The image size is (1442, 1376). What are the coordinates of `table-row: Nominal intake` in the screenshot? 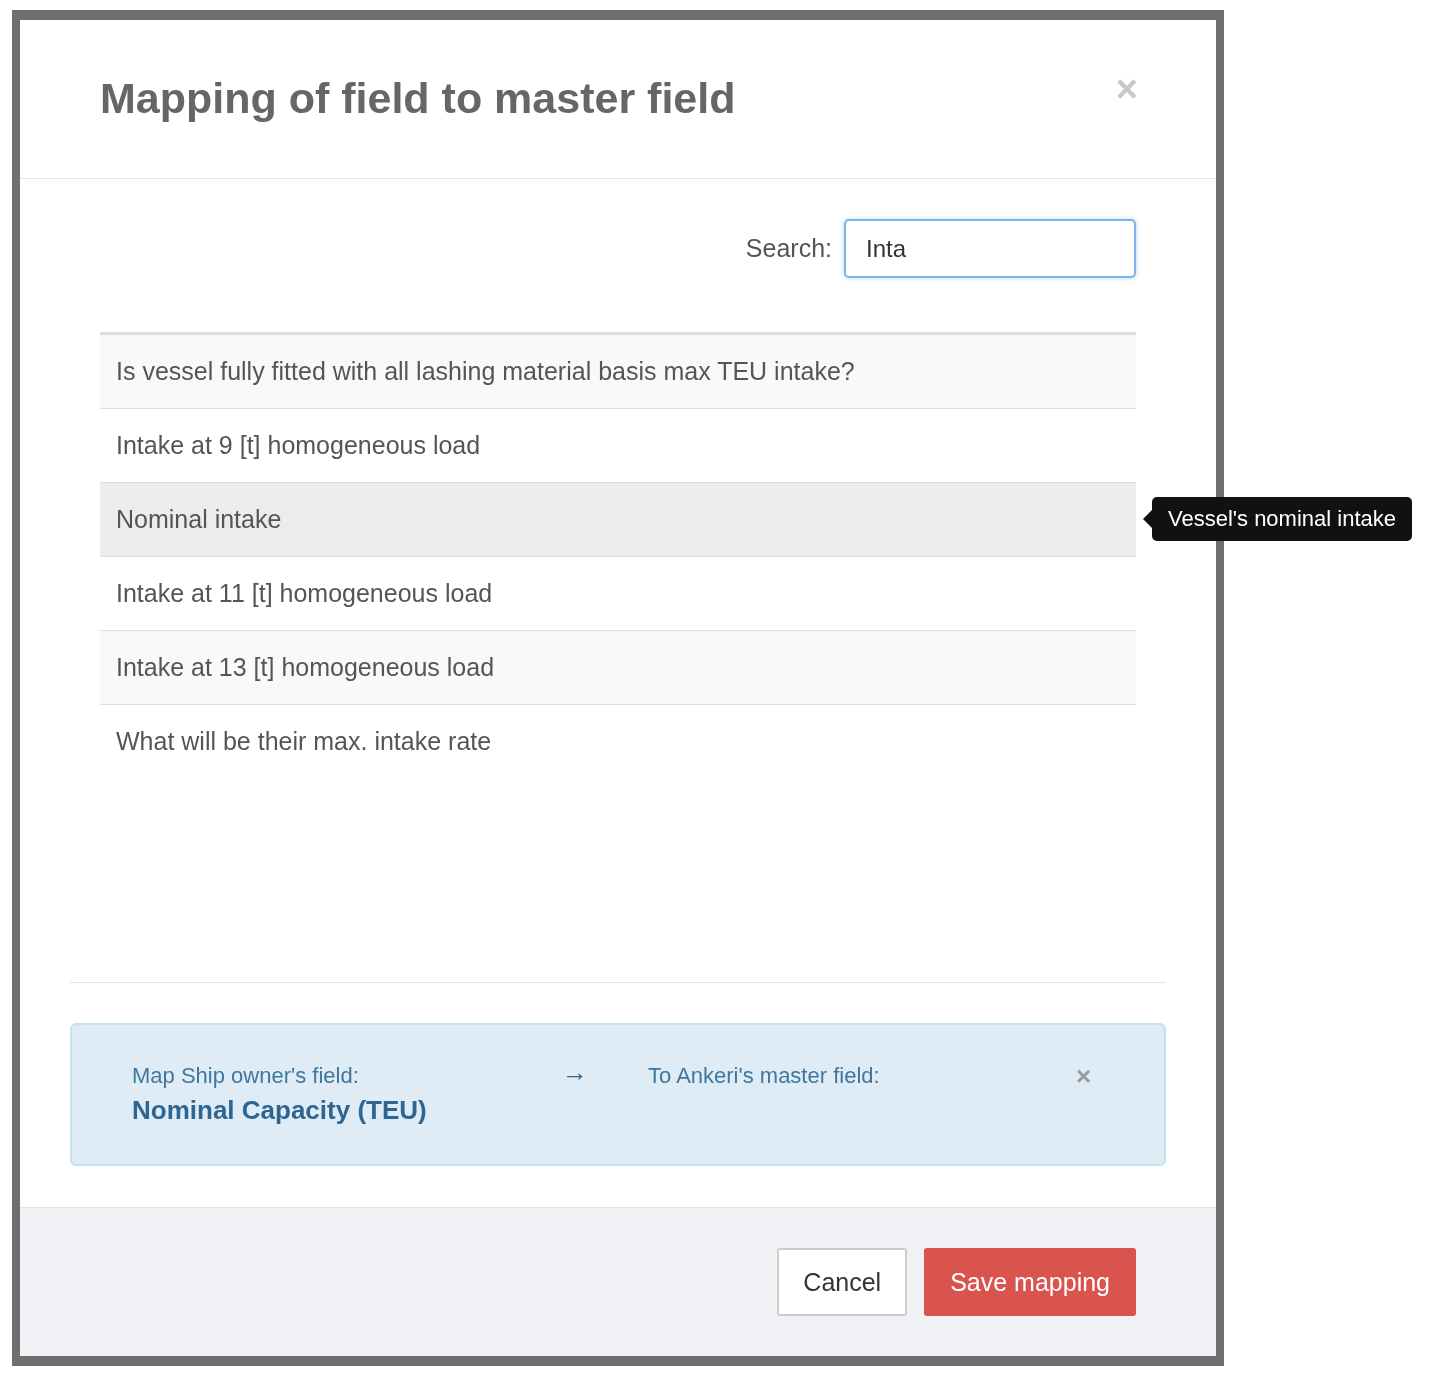 It's located at (618, 520).